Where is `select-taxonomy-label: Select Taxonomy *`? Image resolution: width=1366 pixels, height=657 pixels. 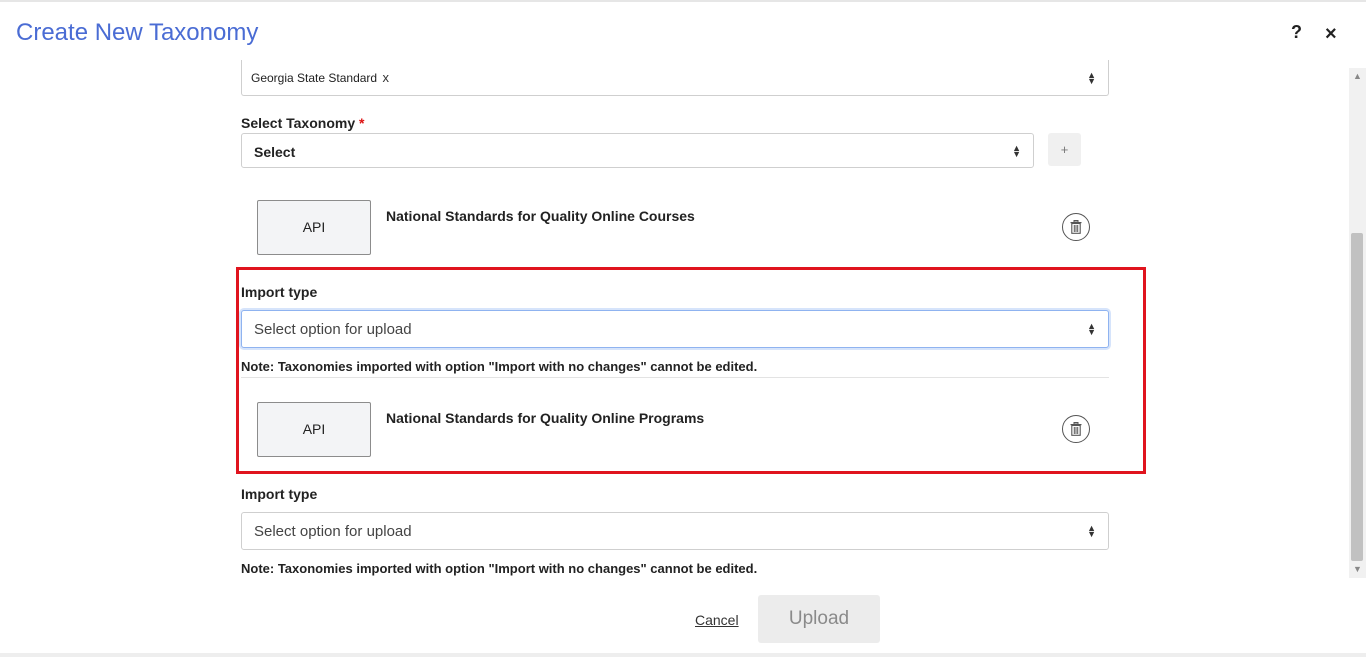 select-taxonomy-label: Select Taxonomy * is located at coordinates (302, 123).